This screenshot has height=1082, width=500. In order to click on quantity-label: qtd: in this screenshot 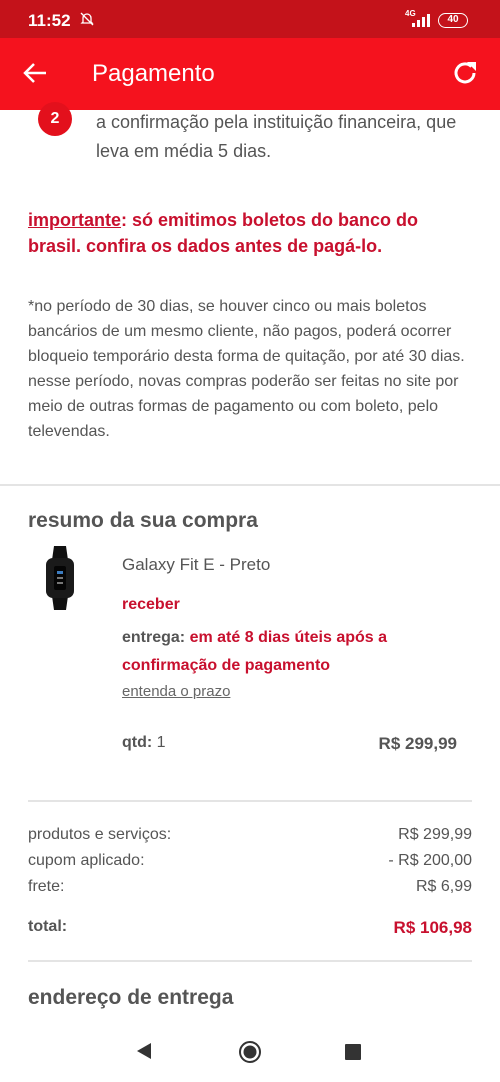, I will do `click(137, 742)`.